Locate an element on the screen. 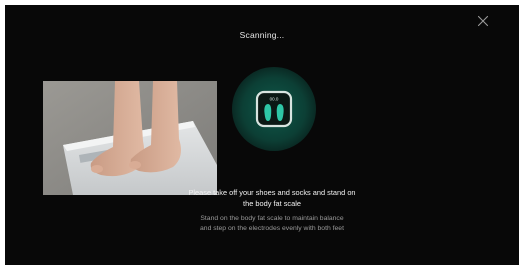 The image size is (524, 270). close-icon is located at coordinates (483, 21).